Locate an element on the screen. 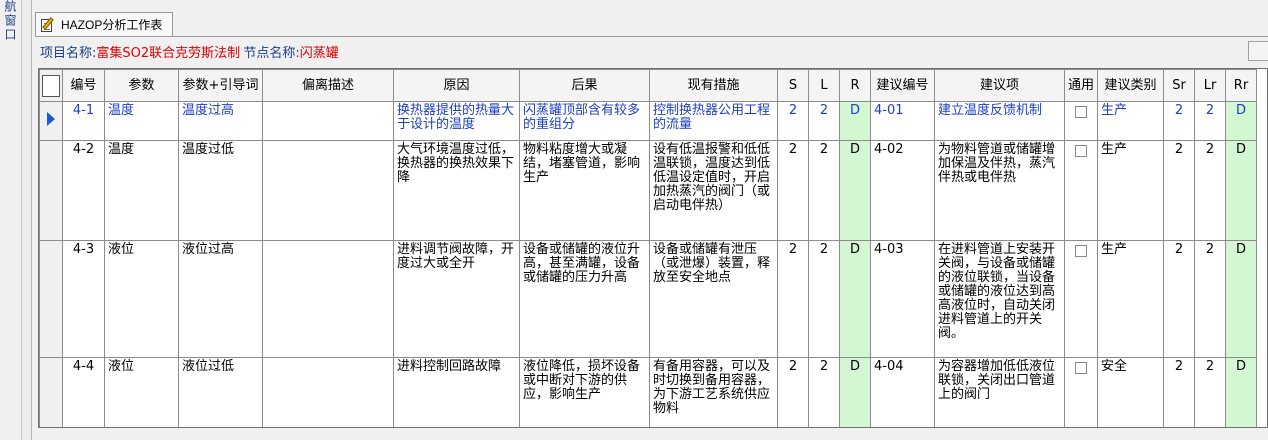 The height and width of the screenshot is (440, 1268). select-all-corner is located at coordinates (51, 85).